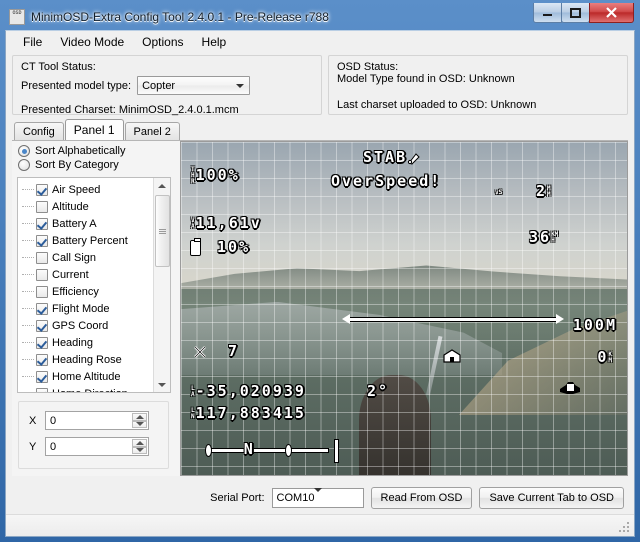  Describe the element at coordinates (139, 424) in the screenshot. I see `x-decrement-button` at that location.